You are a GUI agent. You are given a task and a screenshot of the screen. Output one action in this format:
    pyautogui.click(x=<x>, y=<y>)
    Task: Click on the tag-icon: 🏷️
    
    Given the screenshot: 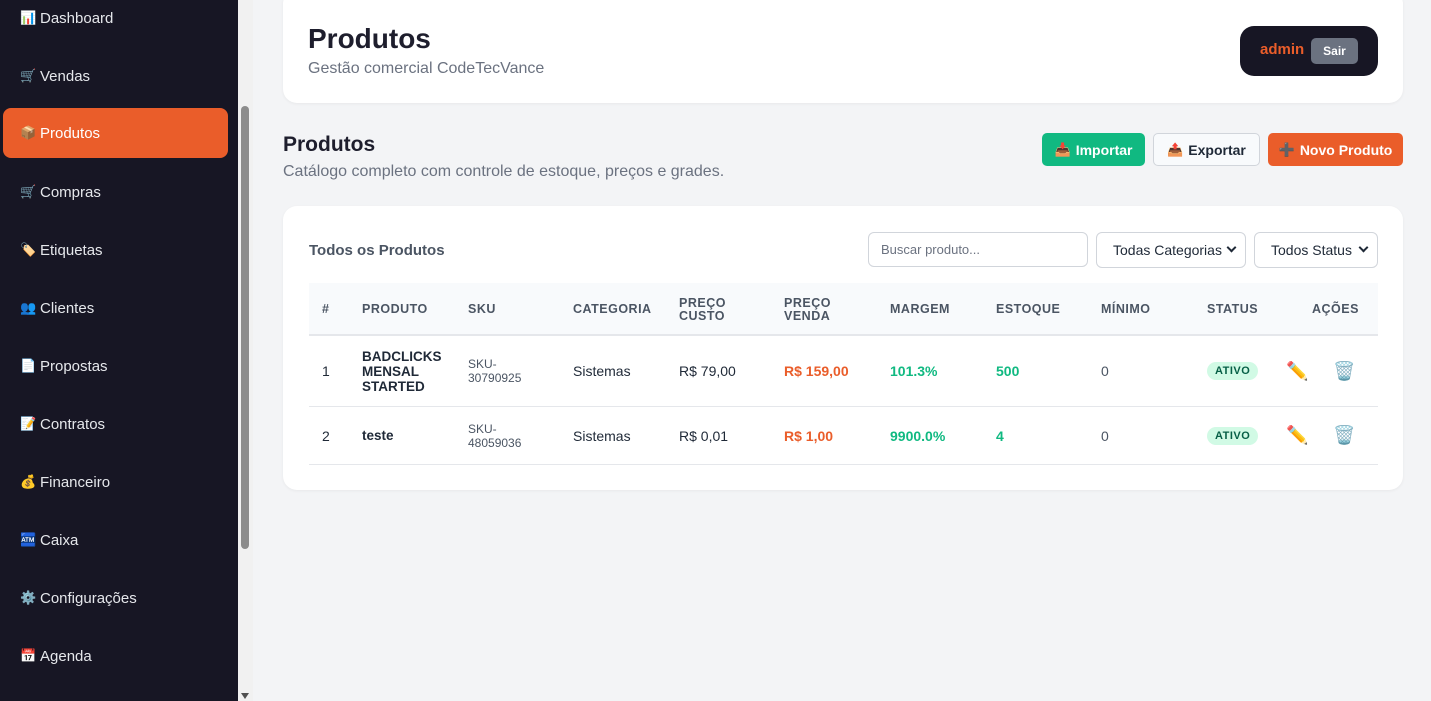 What is the action you would take?
    pyautogui.click(x=28, y=249)
    